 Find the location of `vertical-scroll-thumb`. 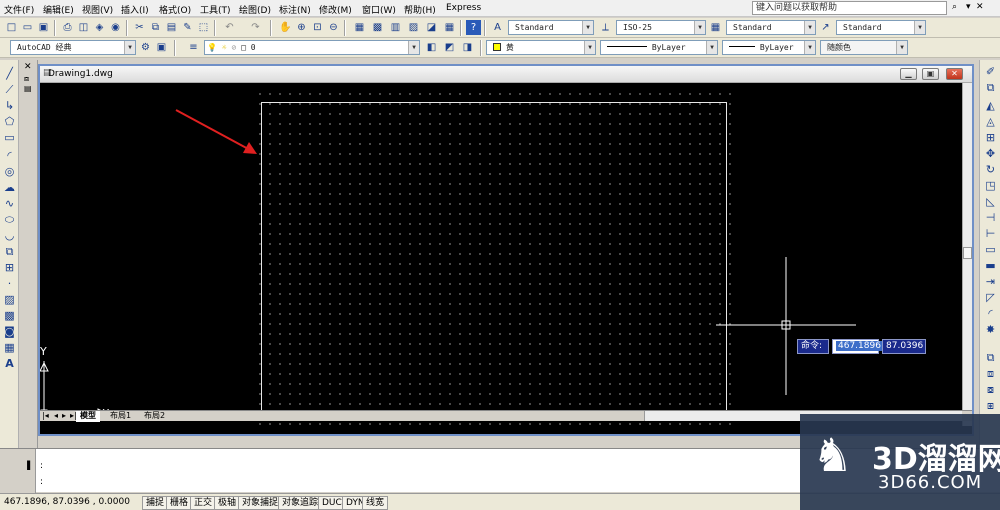

vertical-scroll-thumb is located at coordinates (967, 253).